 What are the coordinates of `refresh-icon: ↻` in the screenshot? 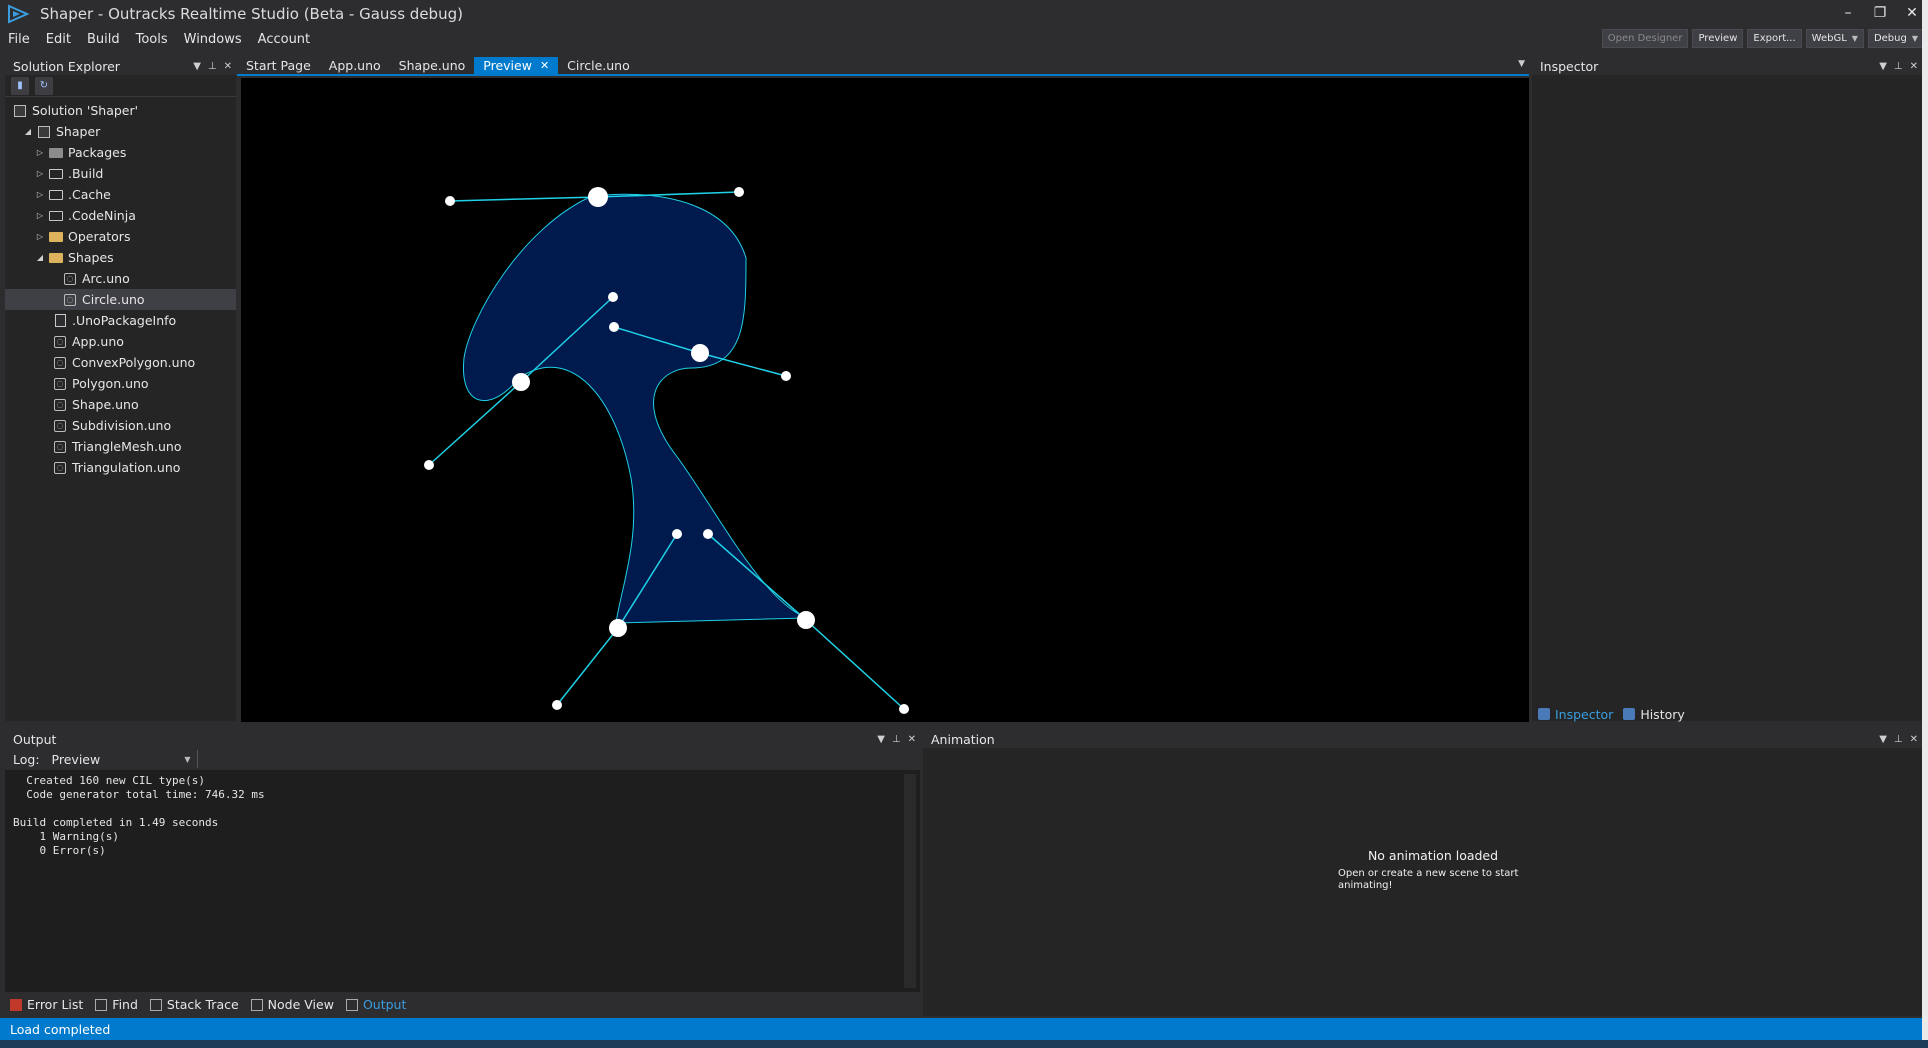 It's located at (44, 85).